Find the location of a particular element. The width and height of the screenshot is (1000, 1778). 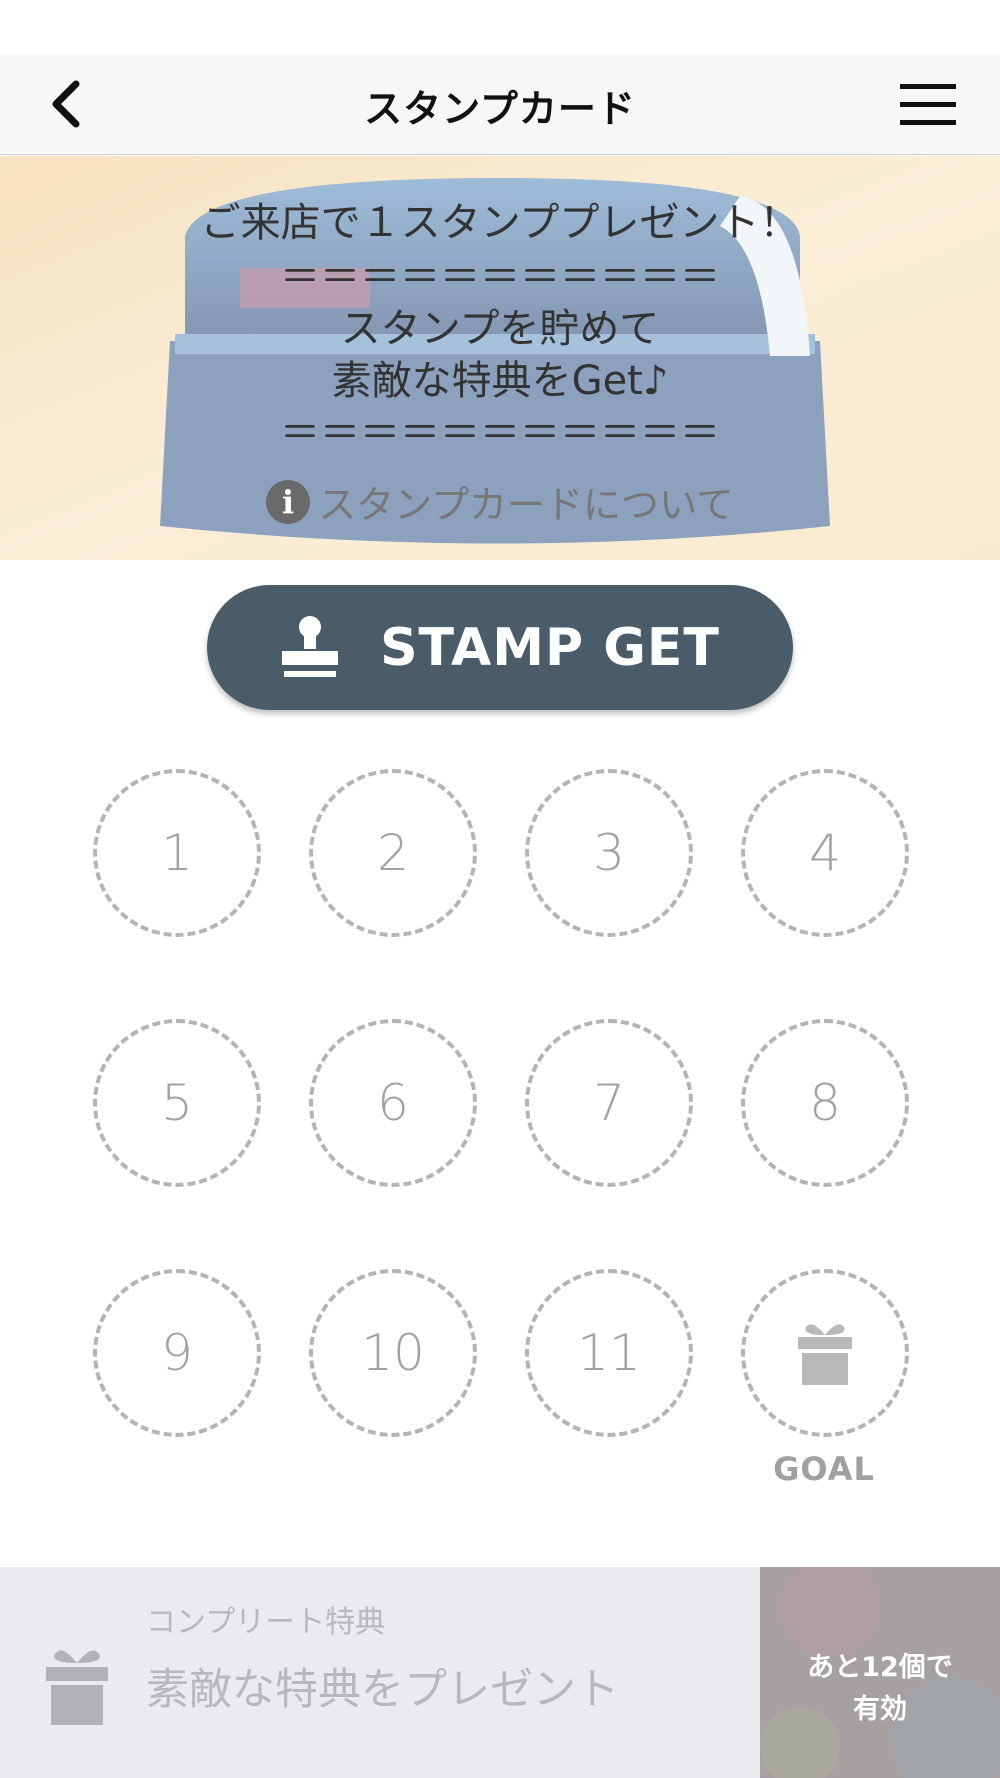

stamp-slot-8: 8 is located at coordinates (825, 1103).